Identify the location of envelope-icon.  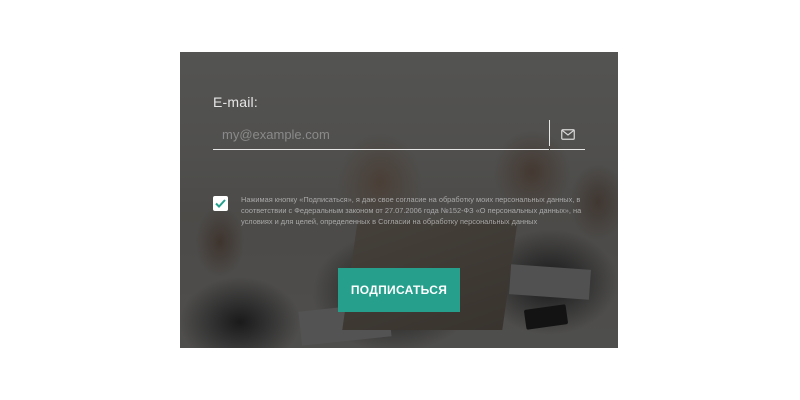
(567, 134).